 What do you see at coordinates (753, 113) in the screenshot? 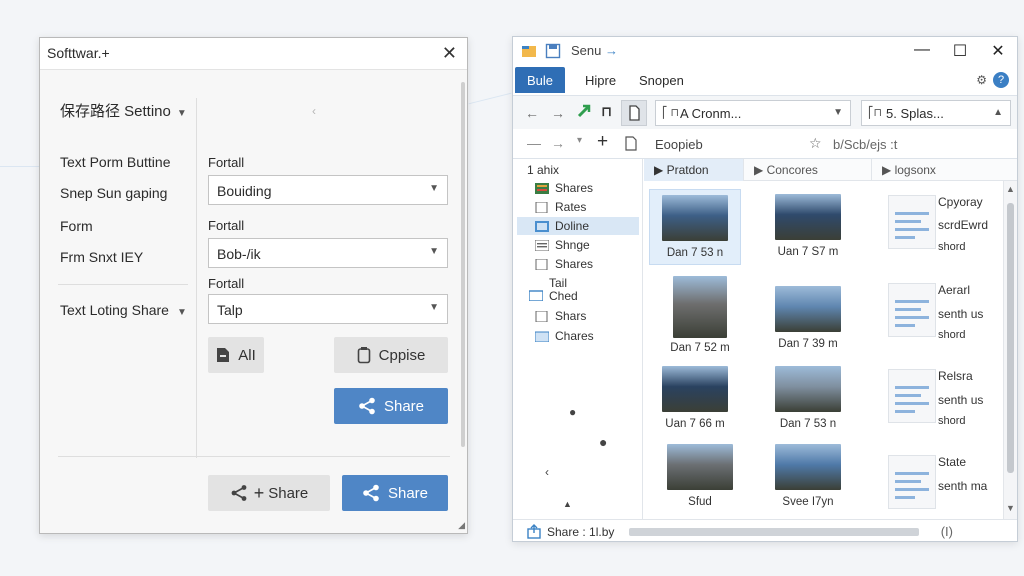
I see `address-bar: ⎡ ⊓ A Cronm... ▼` at bounding box center [753, 113].